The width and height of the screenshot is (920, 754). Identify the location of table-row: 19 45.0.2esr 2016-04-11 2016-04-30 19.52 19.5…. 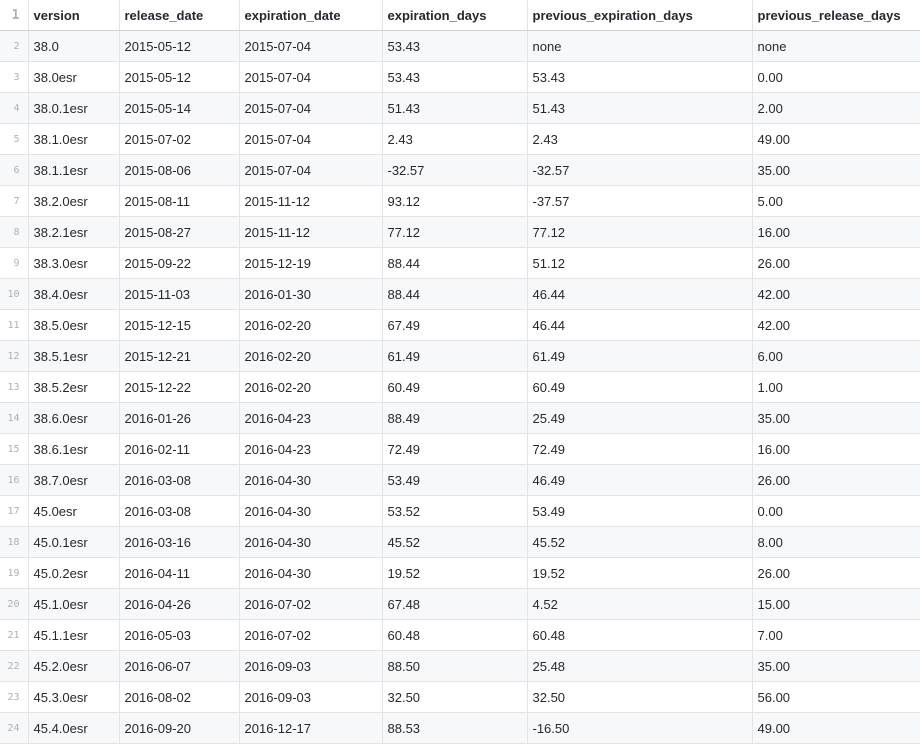
(460, 573).